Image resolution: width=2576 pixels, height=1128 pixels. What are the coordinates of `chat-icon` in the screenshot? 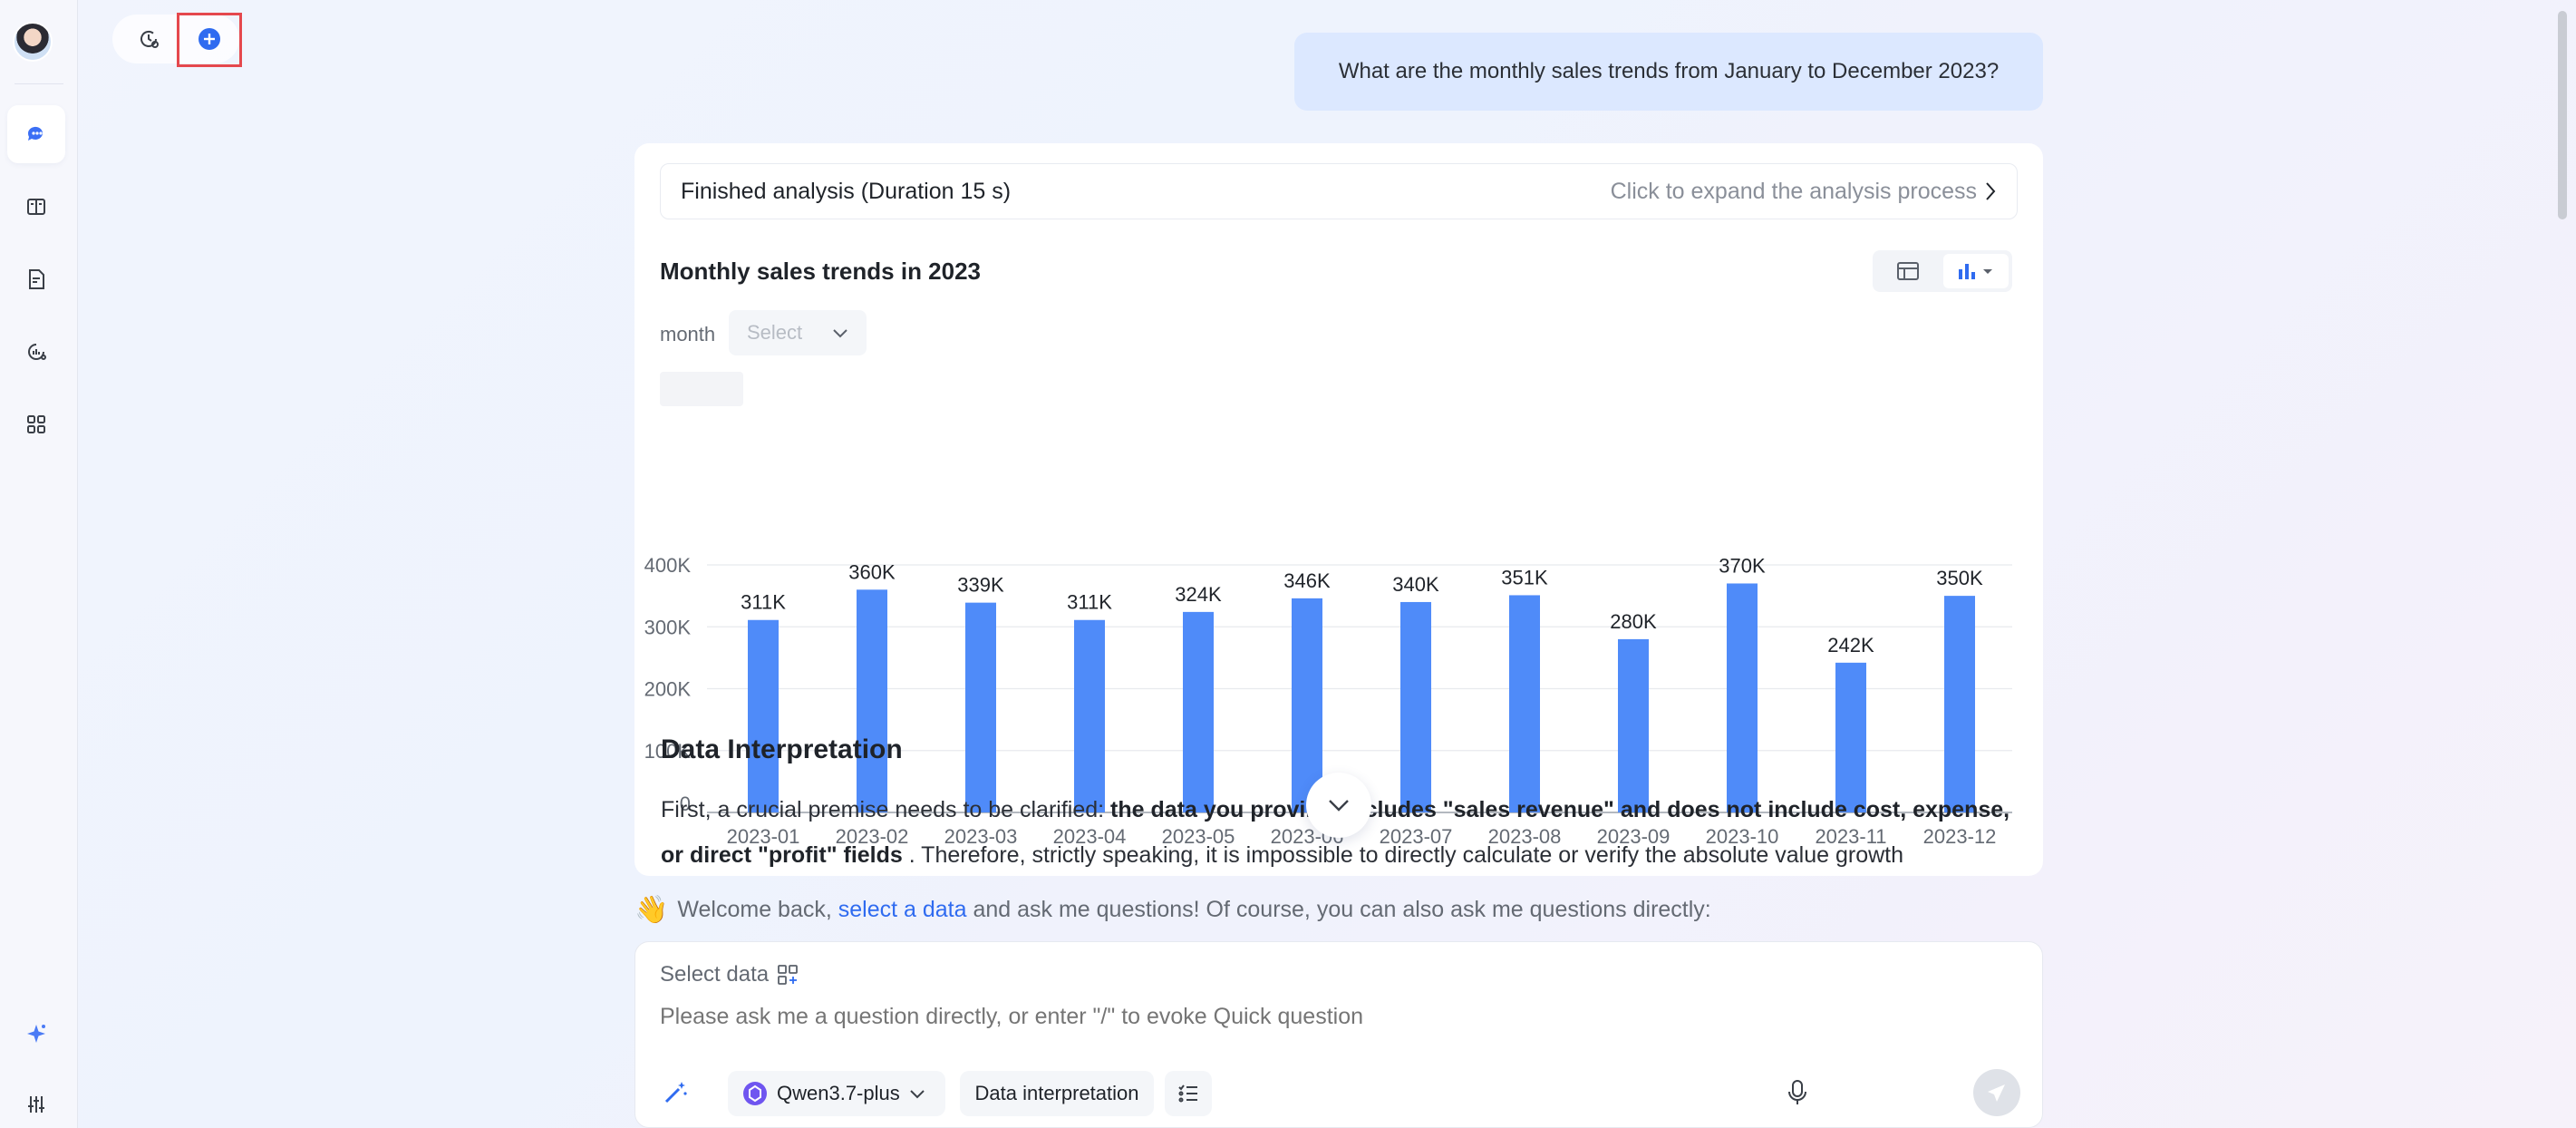 It's located at (36, 134).